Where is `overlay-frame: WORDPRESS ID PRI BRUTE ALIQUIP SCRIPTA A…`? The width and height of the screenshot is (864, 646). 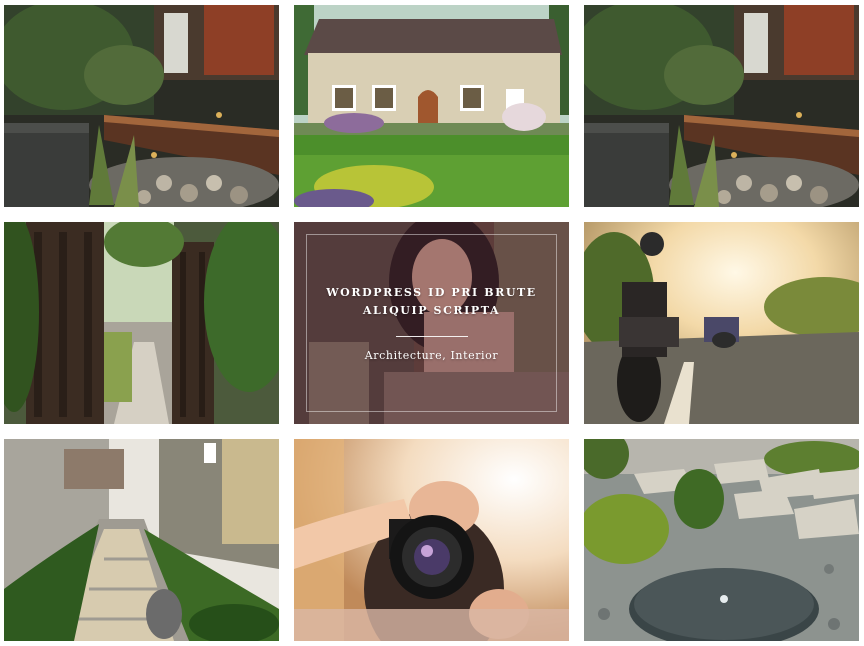 overlay-frame: WORDPRESS ID PRI BRUTE ALIQUIP SCRIPTA A… is located at coordinates (431, 323).